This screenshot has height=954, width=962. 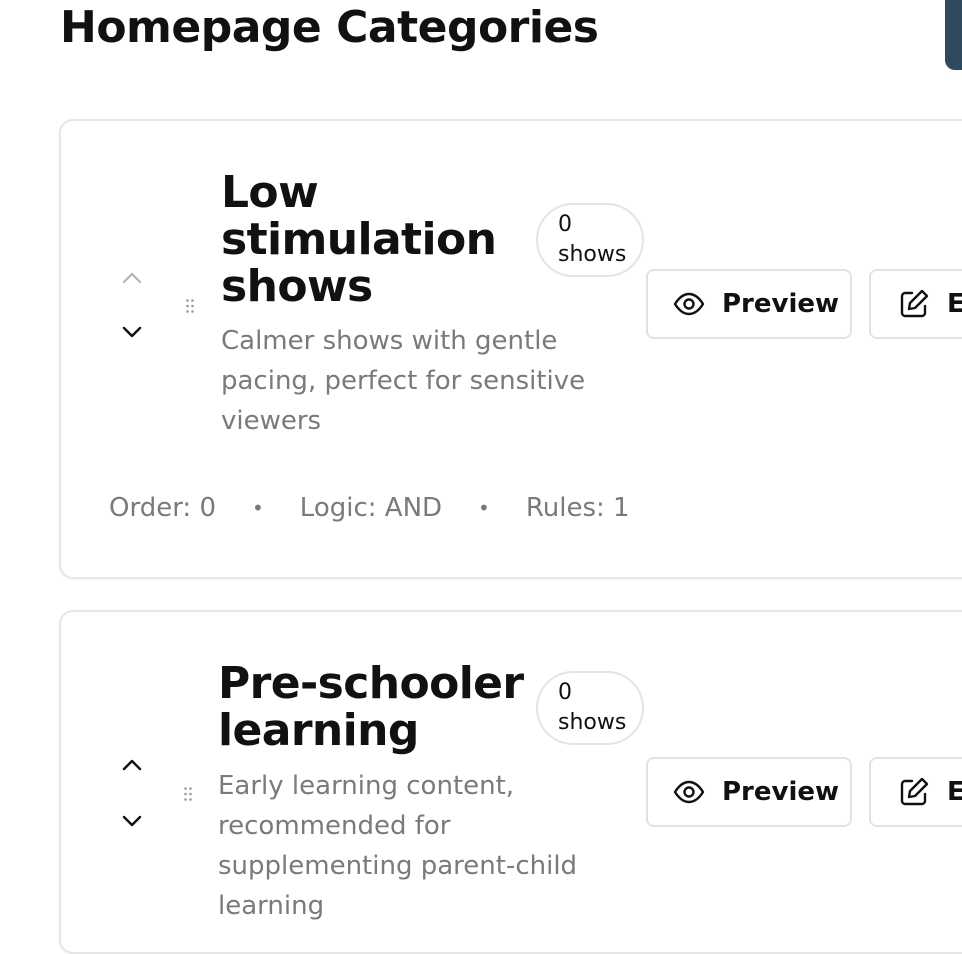 I want to click on logic-meta: Logic: AND, so click(x=371, y=508).